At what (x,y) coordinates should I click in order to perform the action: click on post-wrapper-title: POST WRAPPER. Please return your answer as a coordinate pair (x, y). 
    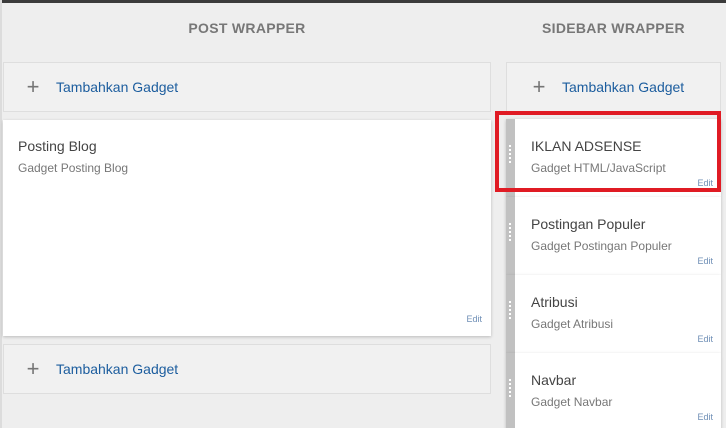
    Looking at the image, I should click on (247, 28).